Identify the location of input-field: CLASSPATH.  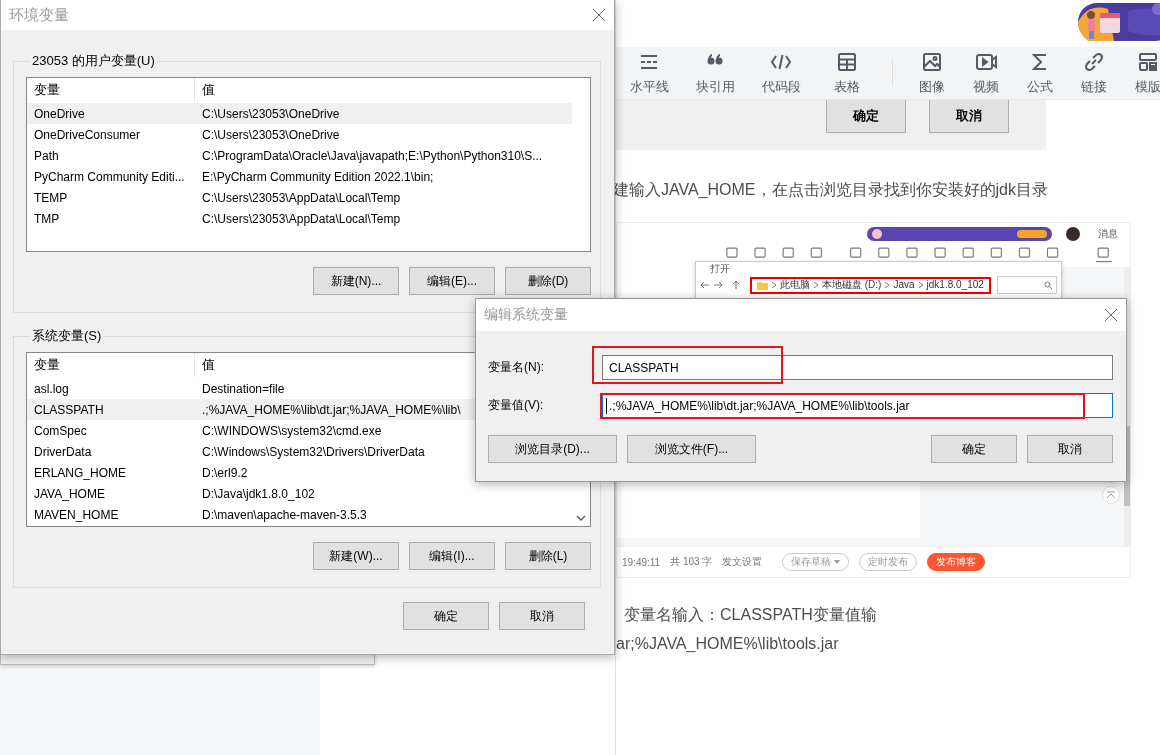
(857, 367).